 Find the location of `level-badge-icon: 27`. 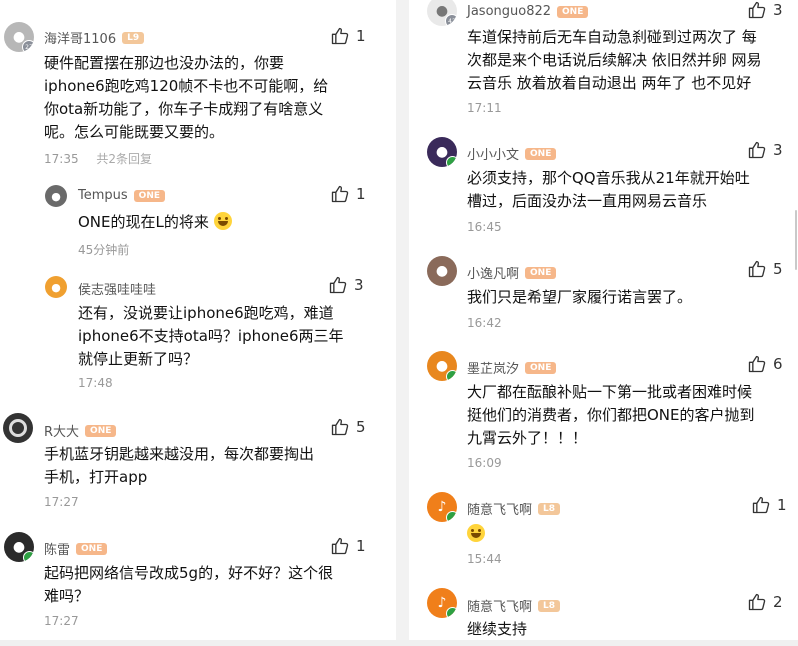

level-badge-icon: 27 is located at coordinates (28, 46).